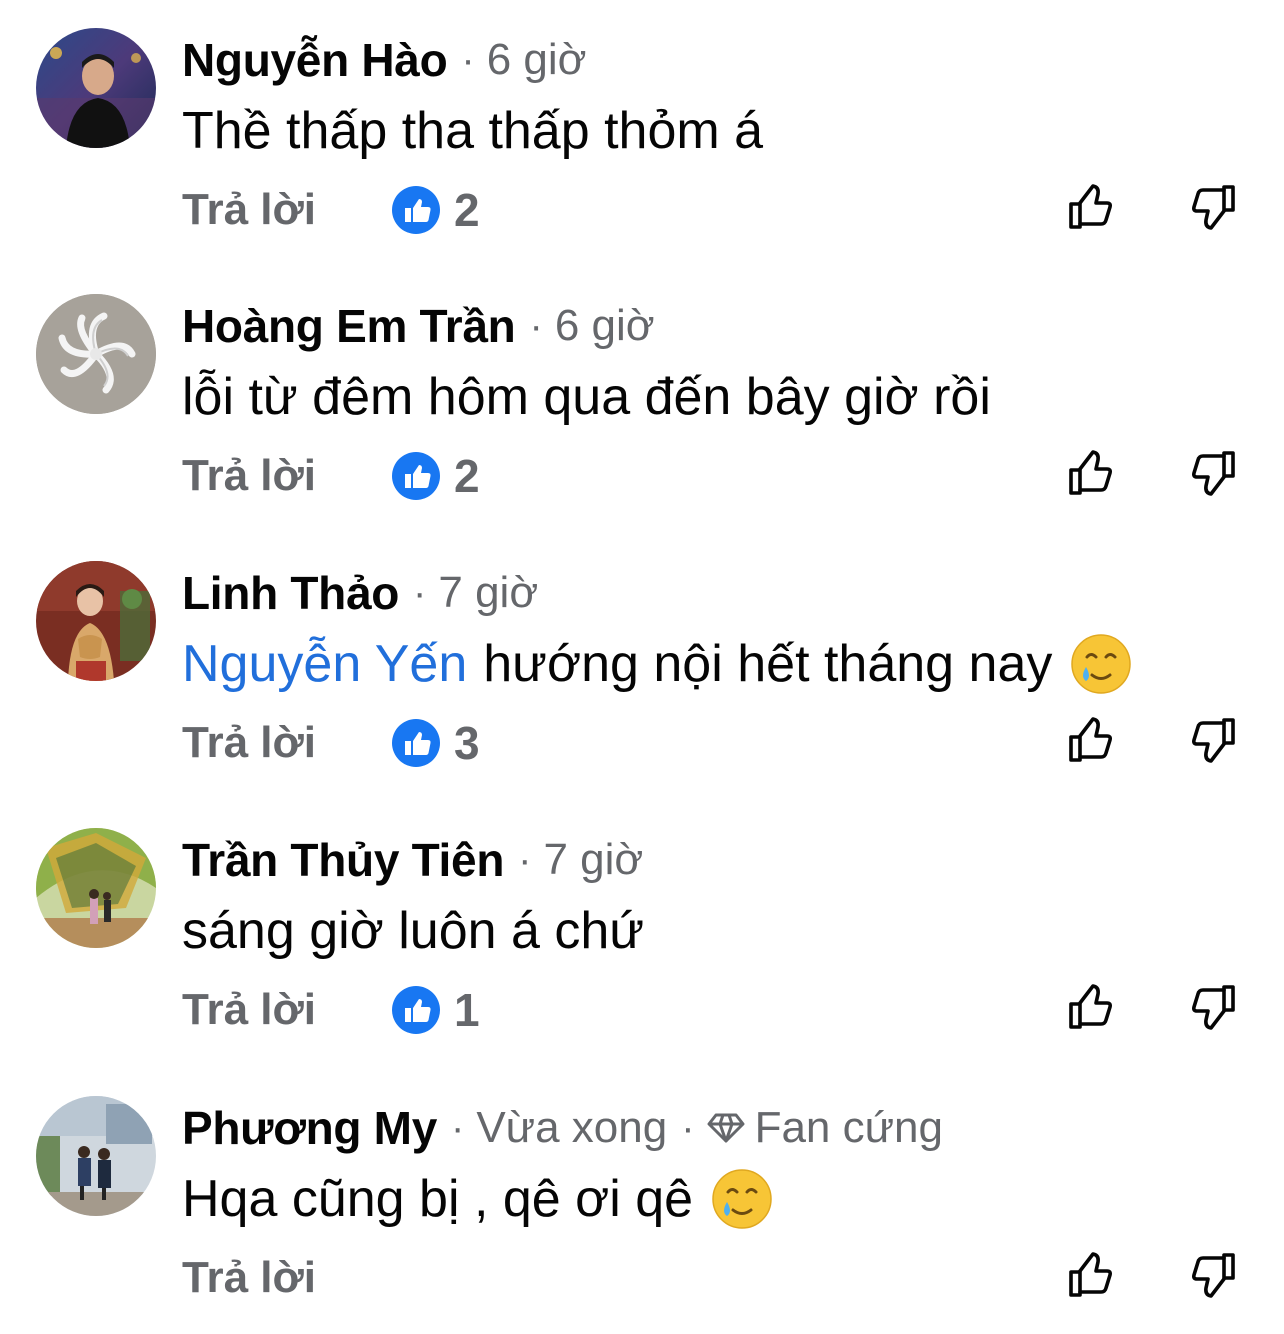 This screenshot has height=1334, width=1284. I want to click on reaction-summary: 1, so click(436, 1010).